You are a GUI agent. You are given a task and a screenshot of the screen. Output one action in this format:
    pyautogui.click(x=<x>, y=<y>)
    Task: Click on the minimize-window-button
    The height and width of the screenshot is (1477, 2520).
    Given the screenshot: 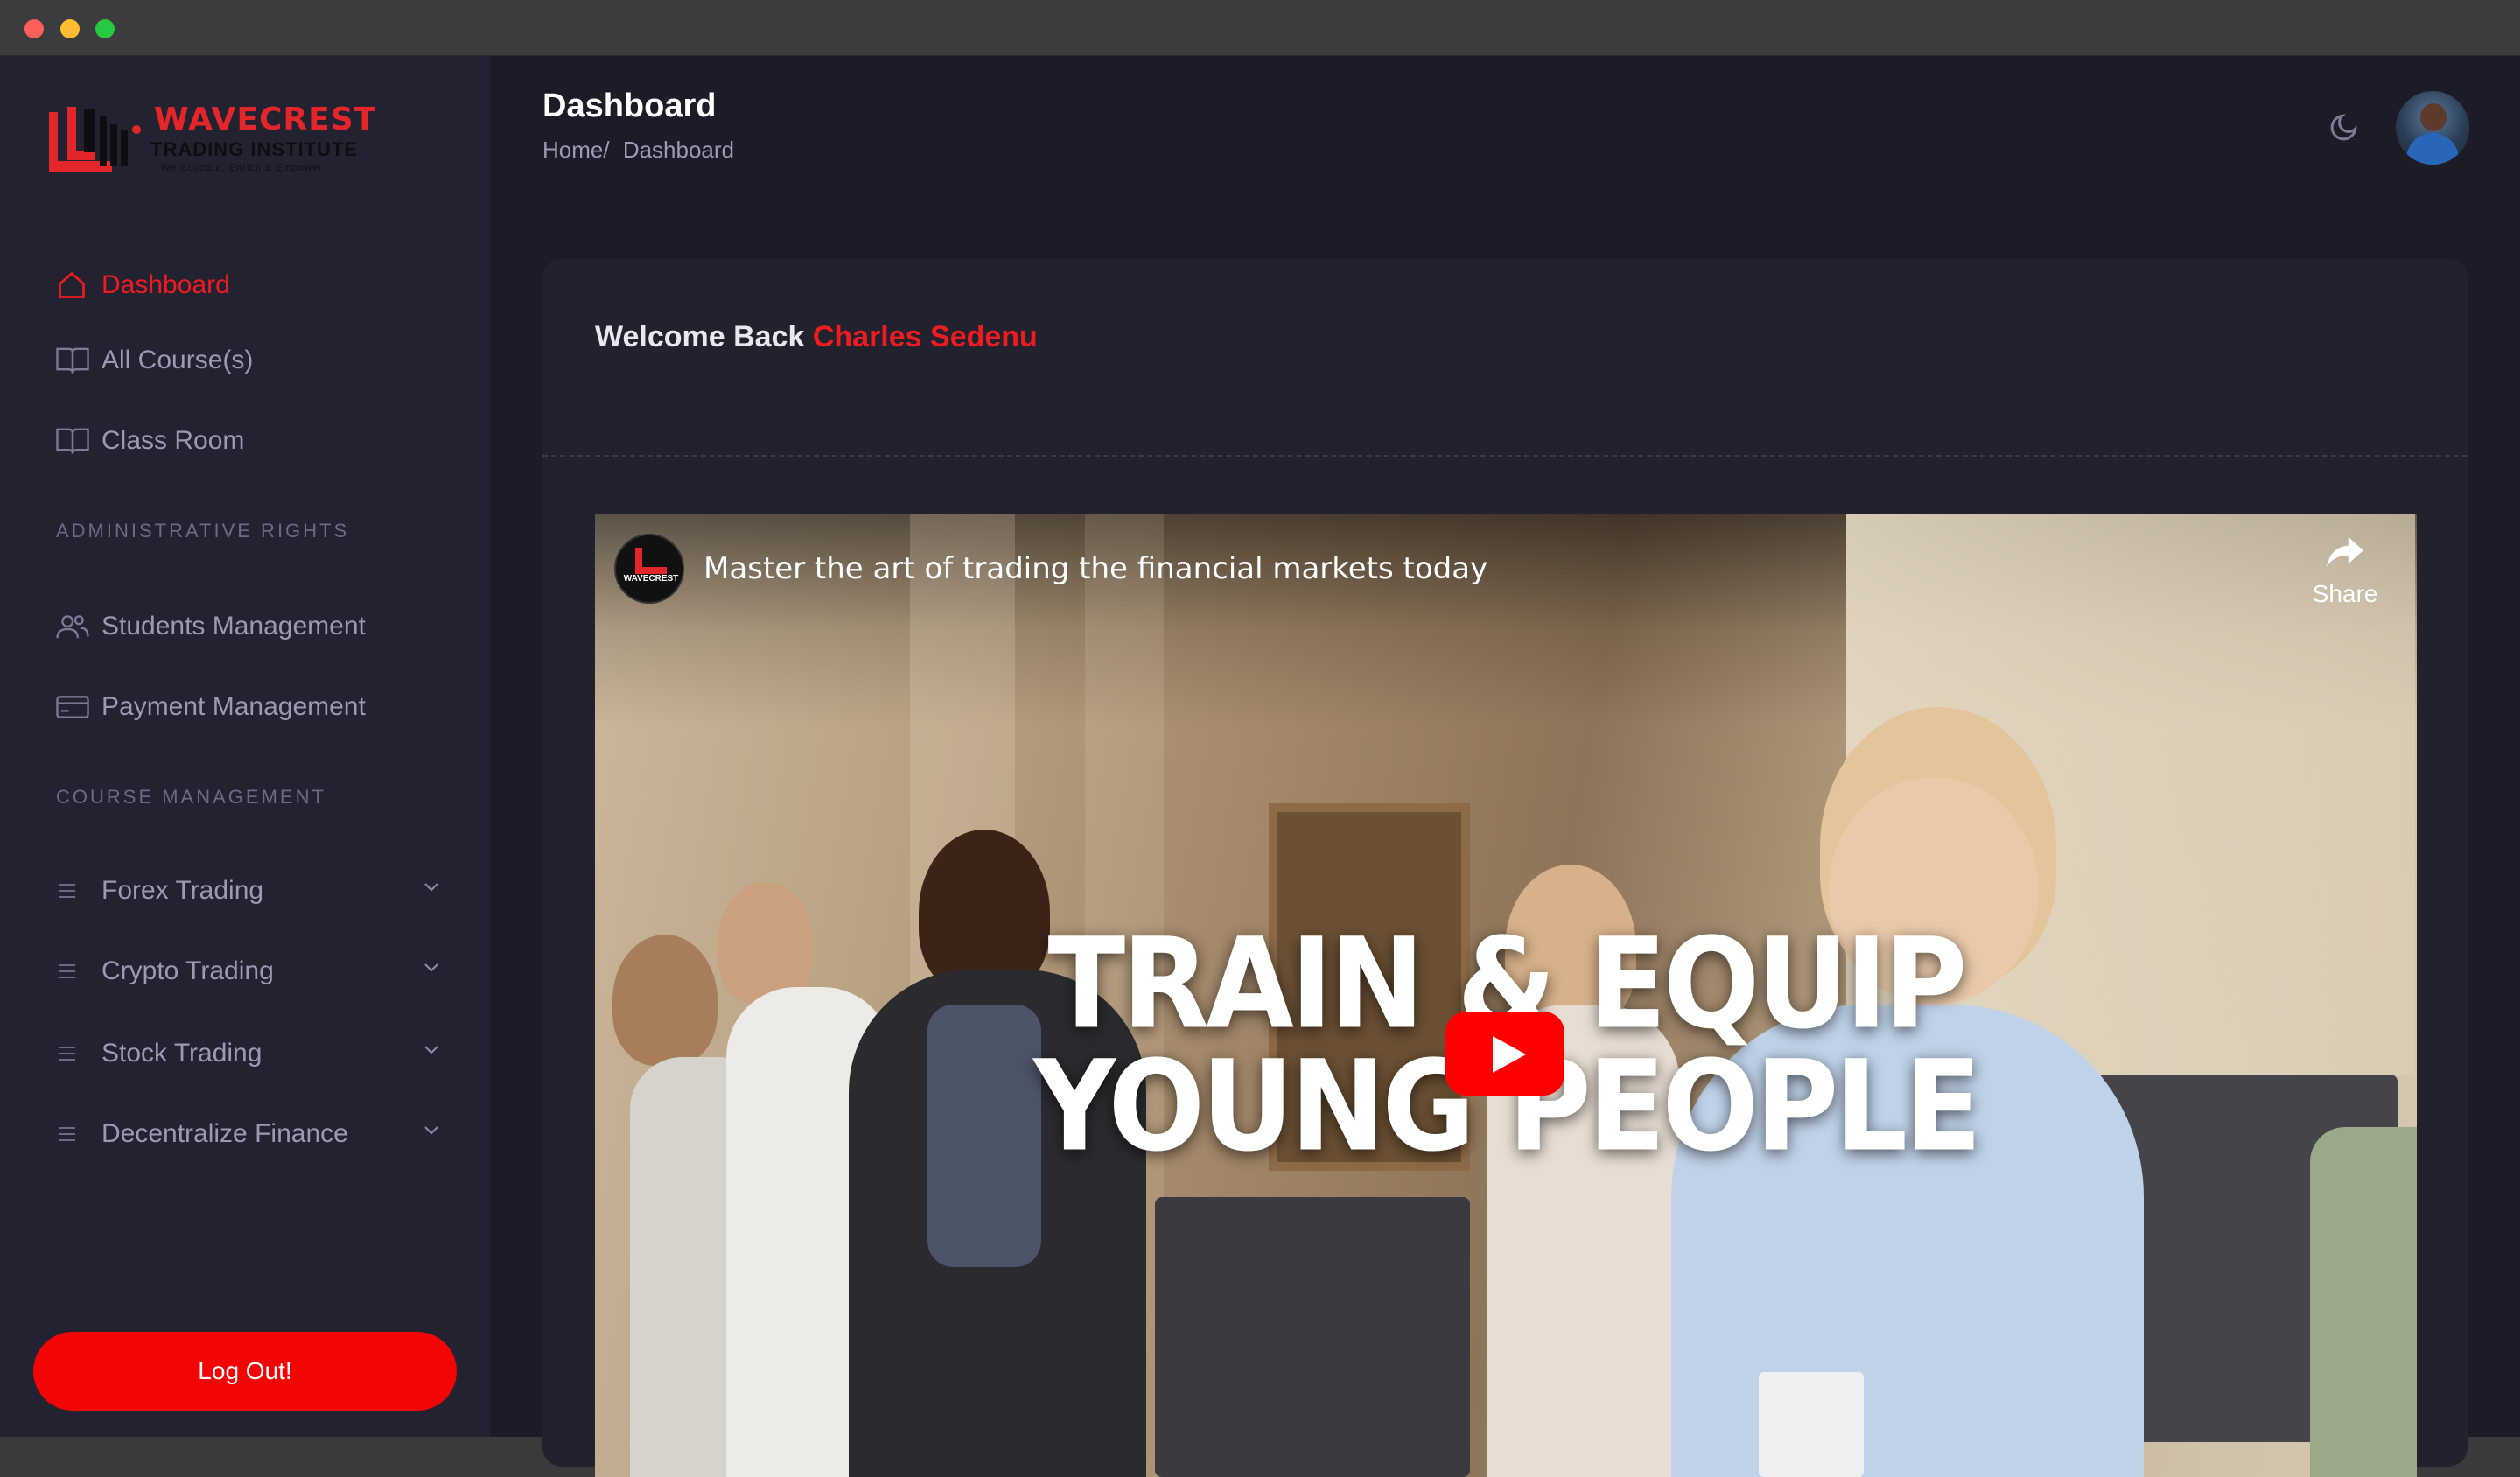 What is the action you would take?
    pyautogui.click(x=70, y=28)
    